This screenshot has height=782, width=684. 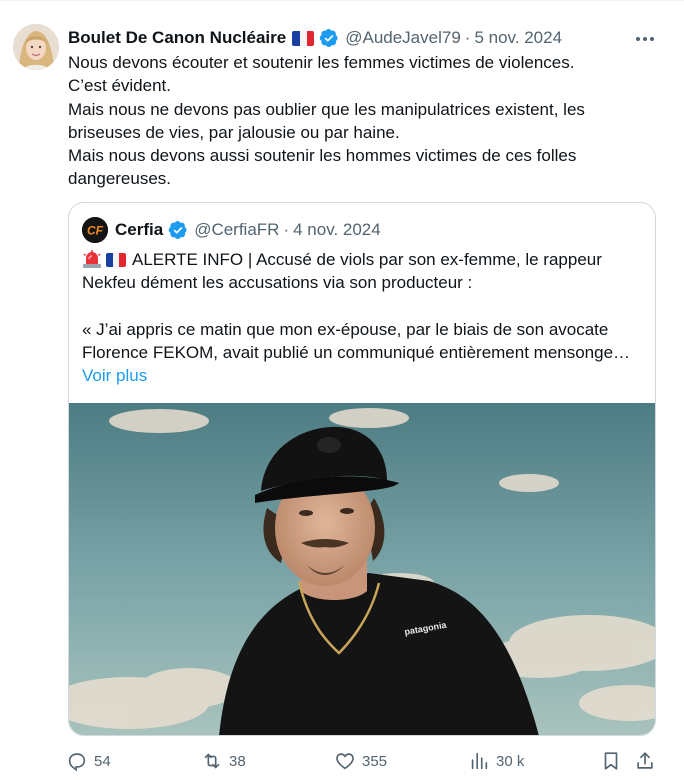 I want to click on bookmark-button, so click(x=611, y=761).